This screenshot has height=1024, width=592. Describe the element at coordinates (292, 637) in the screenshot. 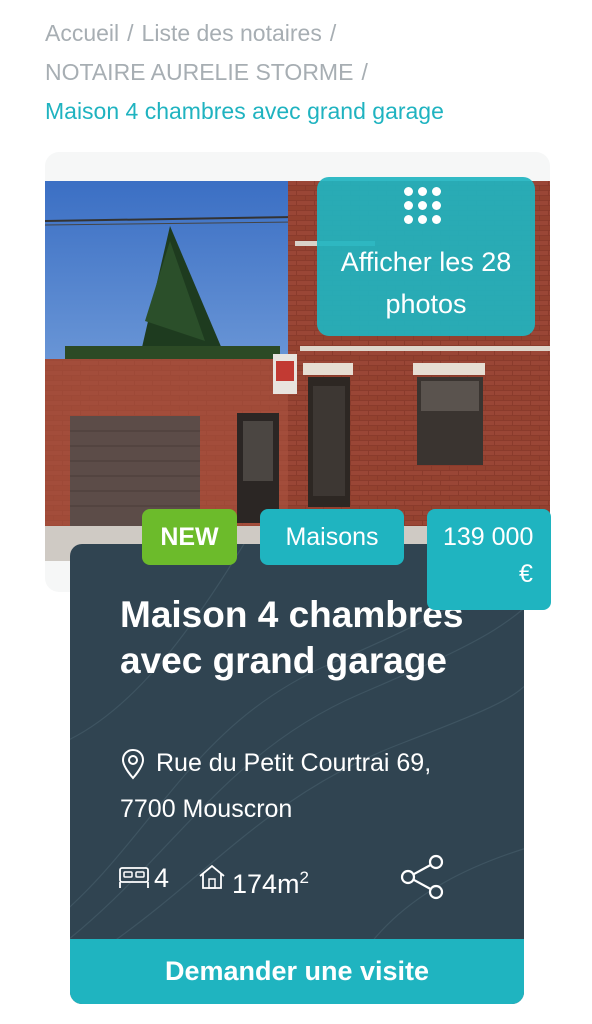

I see `listing-title: Maison 4 chambres avec grand garage` at that location.